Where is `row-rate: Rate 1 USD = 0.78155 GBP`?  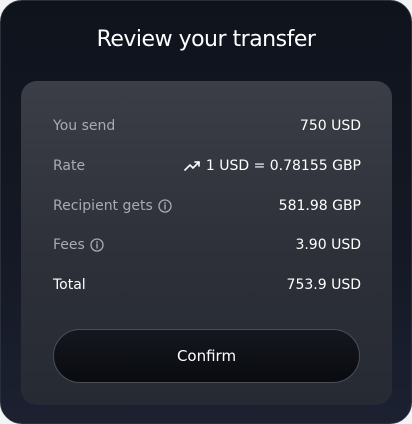
row-rate: Rate 1 USD = 0.78155 GBP is located at coordinates (207, 166).